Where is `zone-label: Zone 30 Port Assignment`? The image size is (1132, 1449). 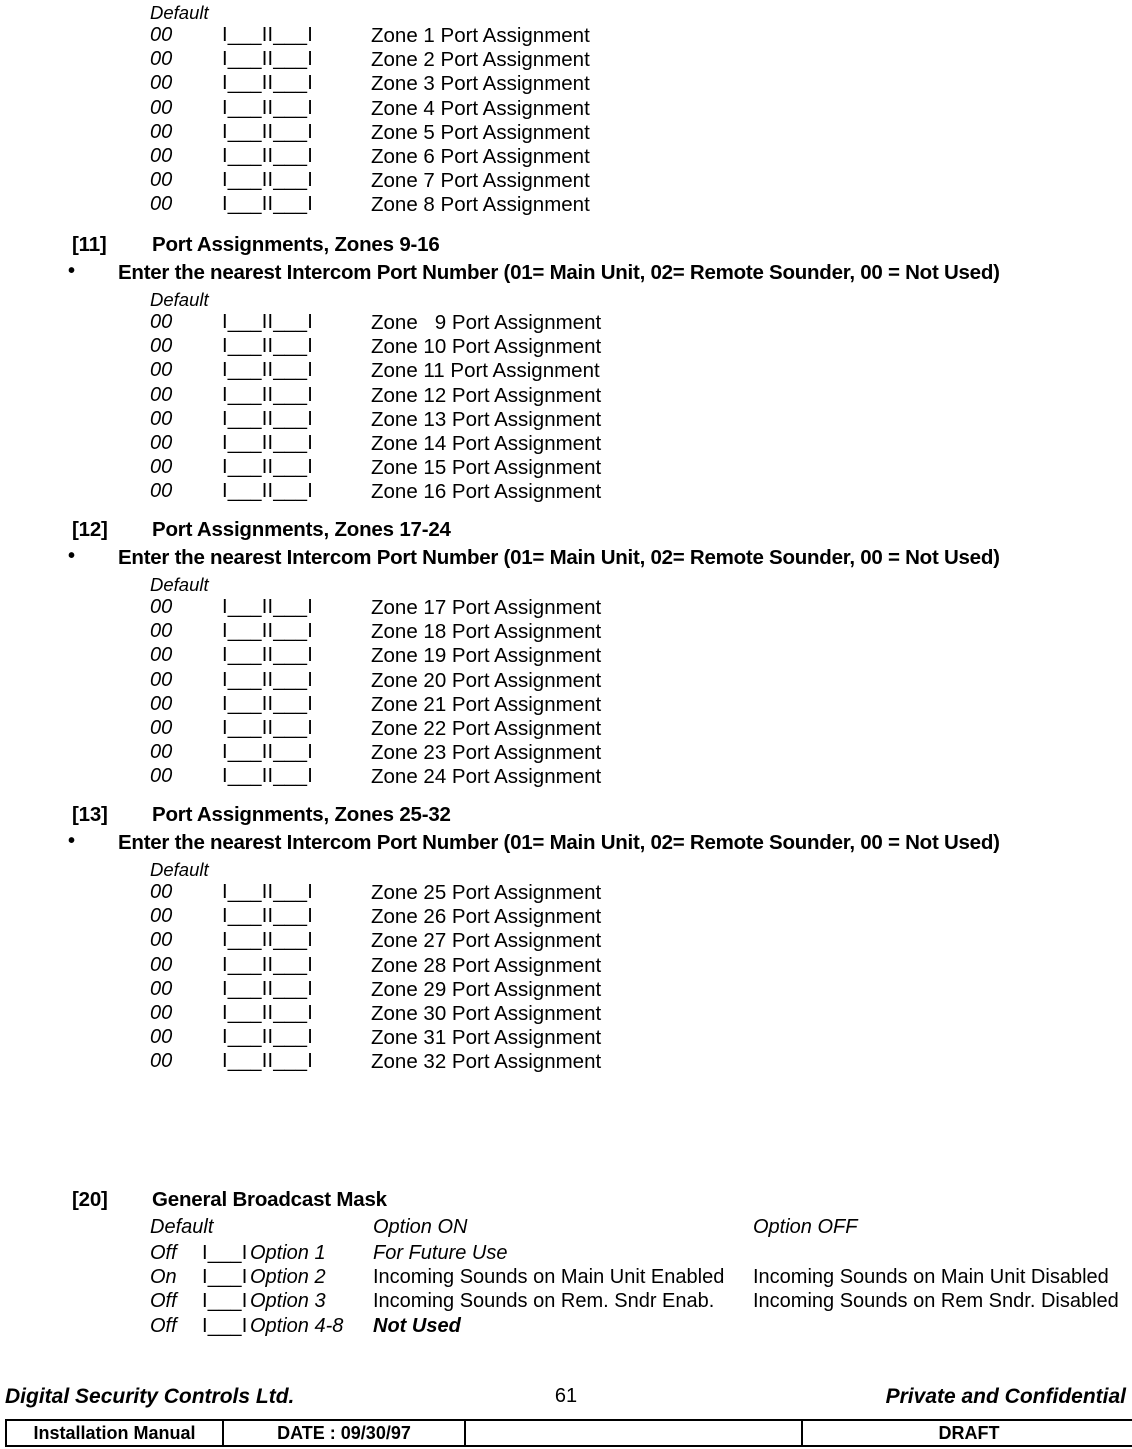 zone-label: Zone 30 Port Assignment is located at coordinates (486, 1013).